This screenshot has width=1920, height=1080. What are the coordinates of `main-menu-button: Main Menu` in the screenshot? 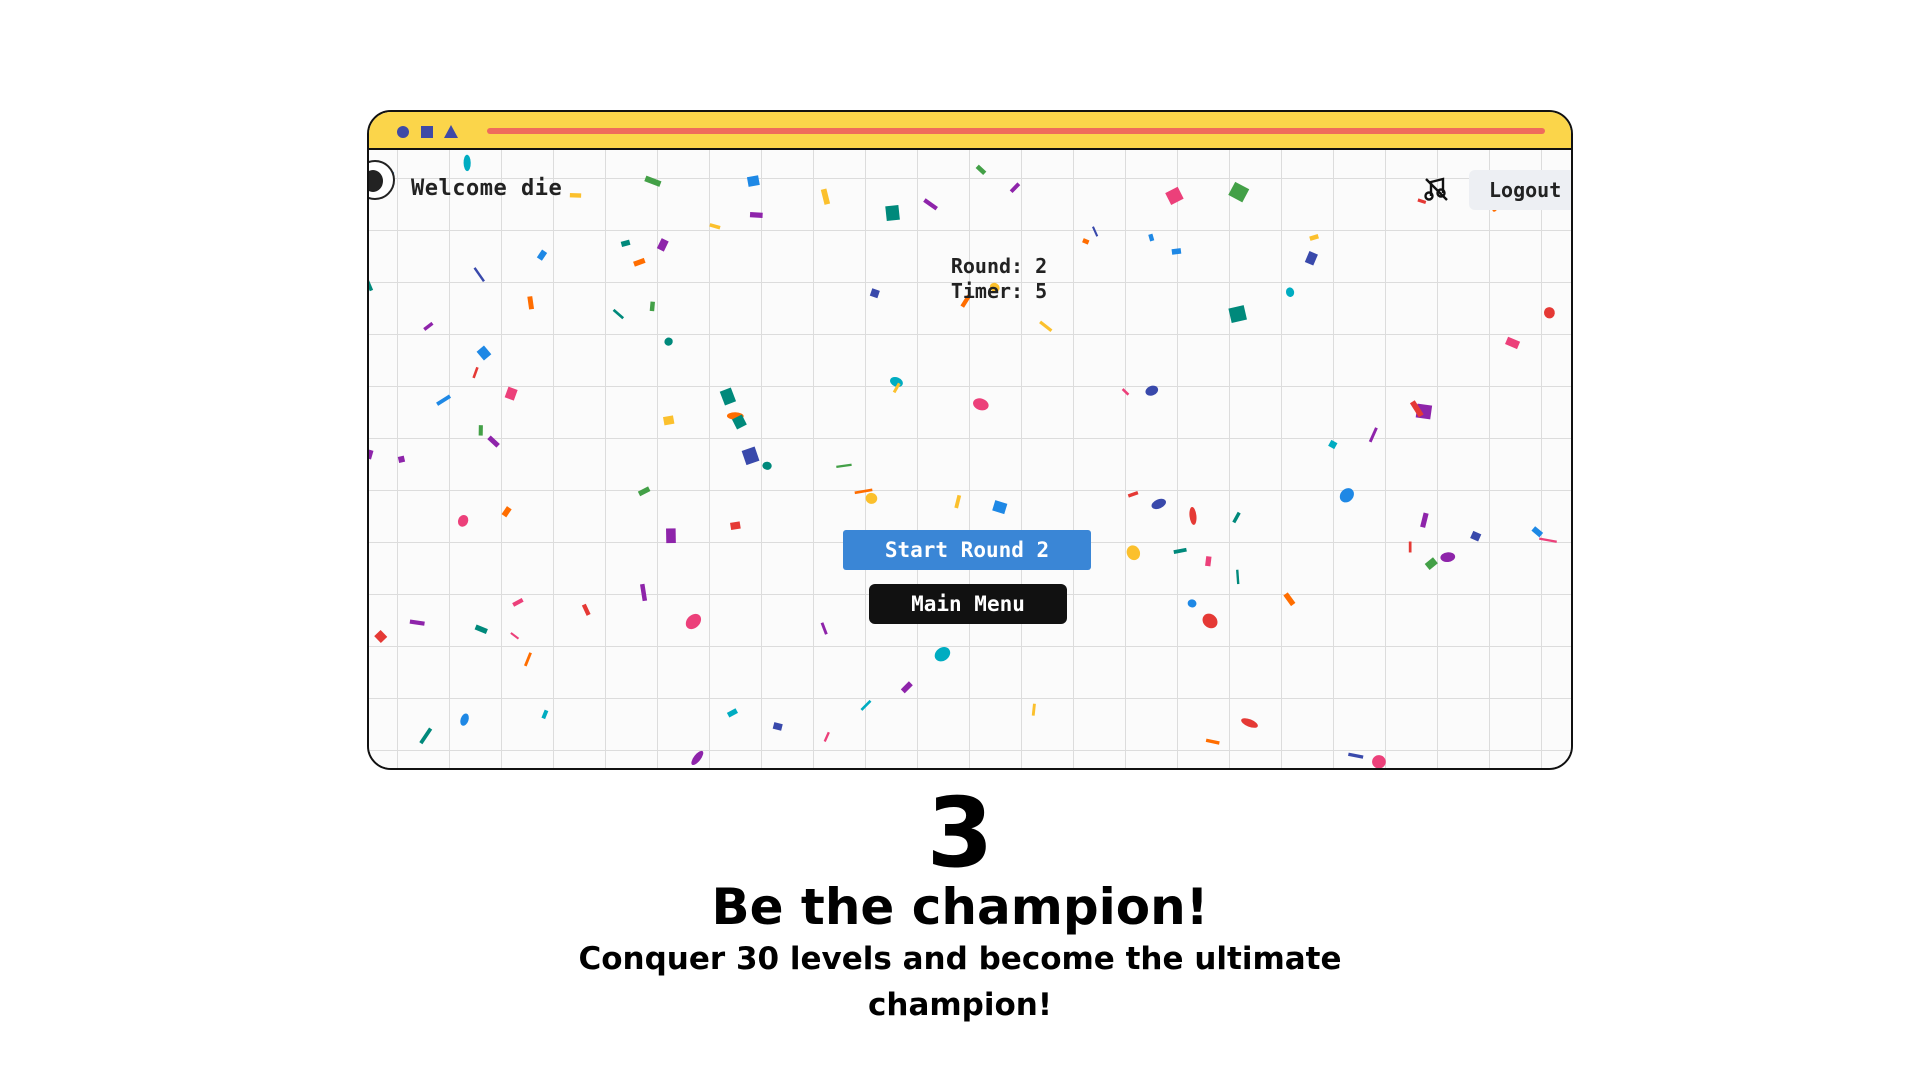 It's located at (968, 604).